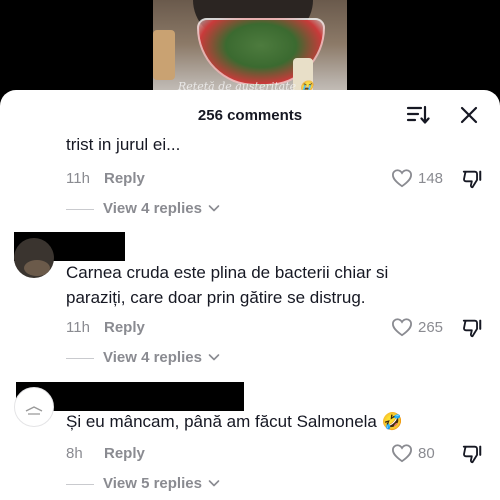  I want to click on sort-icon, so click(418, 114).